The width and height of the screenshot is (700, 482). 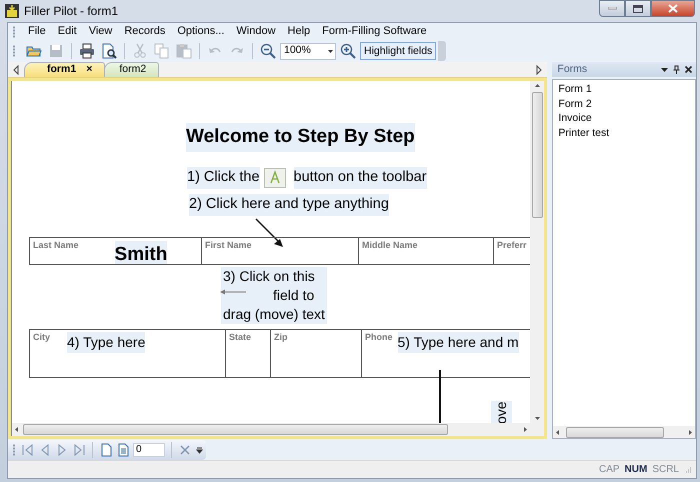 I want to click on tab-label: form2, so click(x=132, y=70).